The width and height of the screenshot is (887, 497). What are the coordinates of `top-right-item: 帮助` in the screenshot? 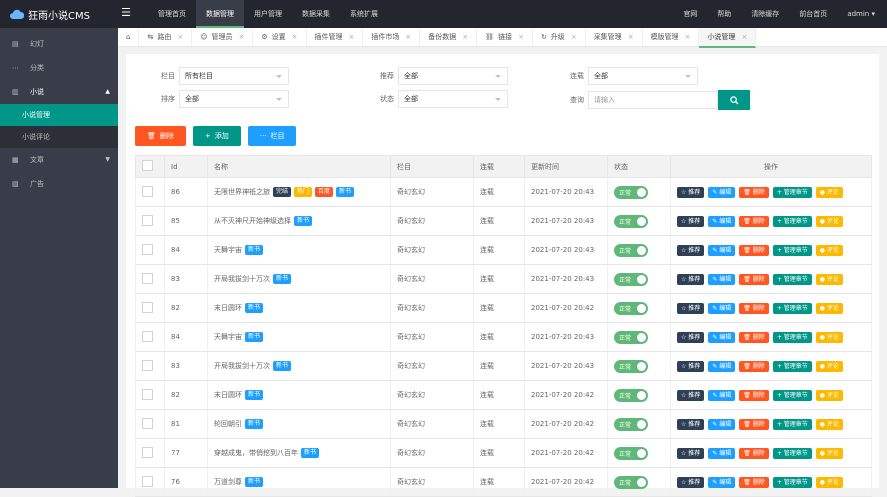 It's located at (724, 14).